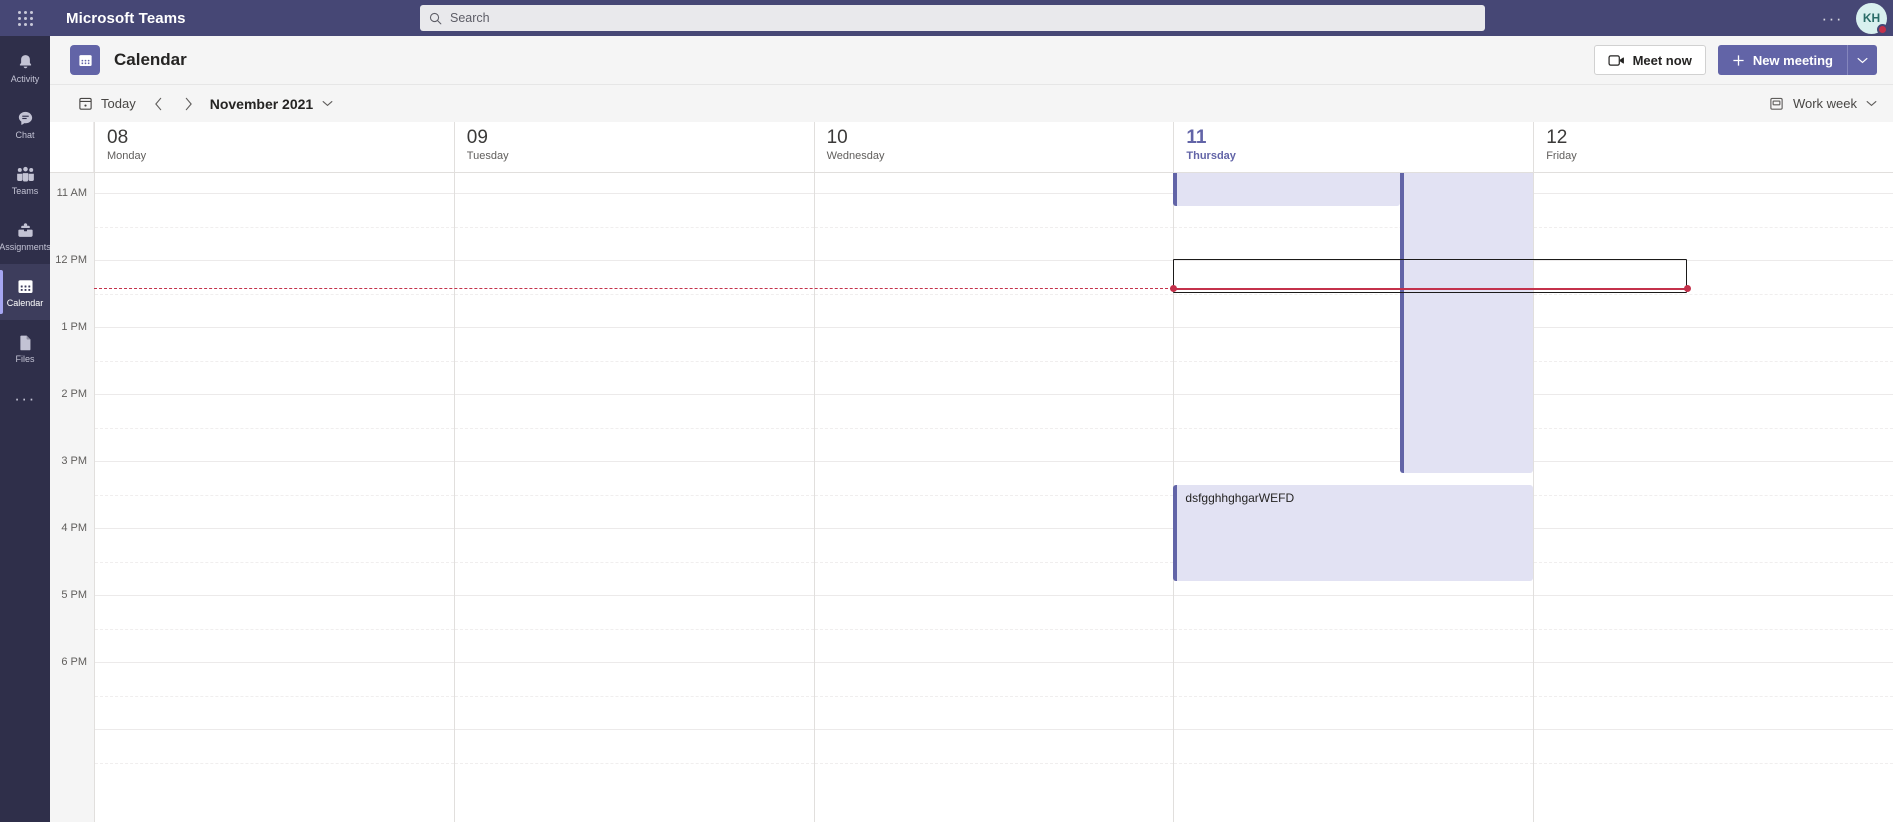 Image resolution: width=1893 pixels, height=822 pixels. I want to click on day-header-wednesday: 10 Wednesday, so click(993, 147).